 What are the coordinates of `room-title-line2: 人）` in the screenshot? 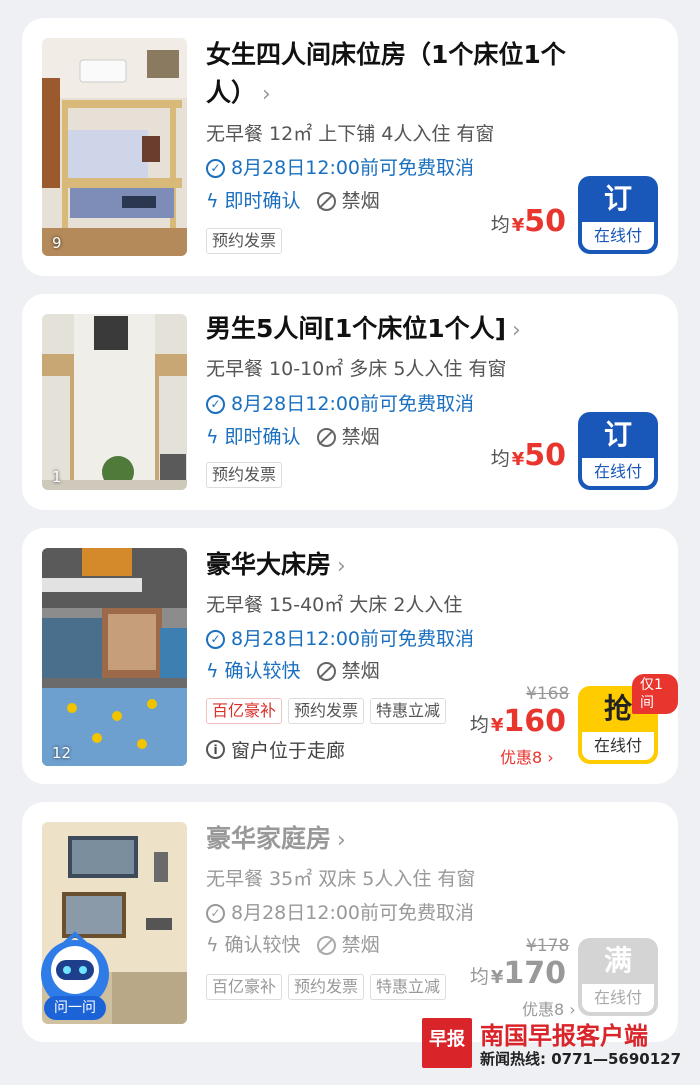 It's located at (231, 92).